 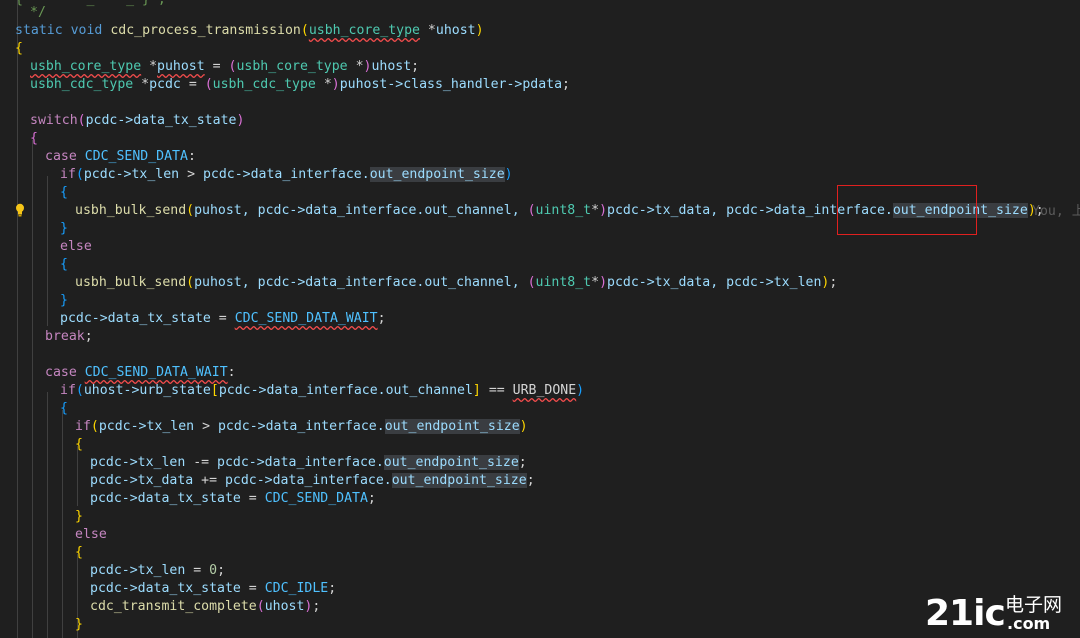 What do you see at coordinates (284, 606) in the screenshot?
I see `arguments: uhost` at bounding box center [284, 606].